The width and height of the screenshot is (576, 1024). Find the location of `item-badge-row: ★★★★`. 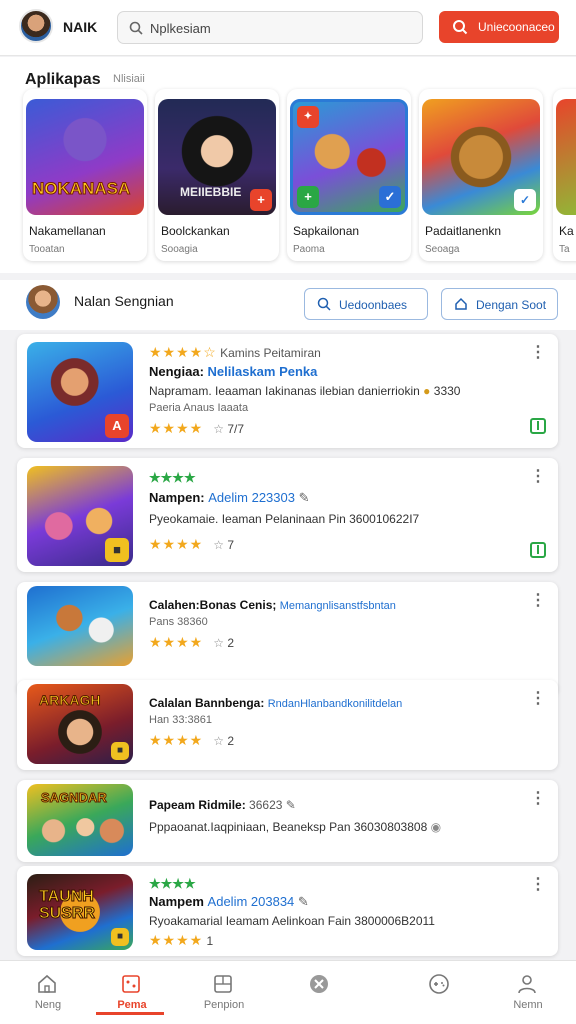

item-badge-row: ★★★★ is located at coordinates (172, 478).